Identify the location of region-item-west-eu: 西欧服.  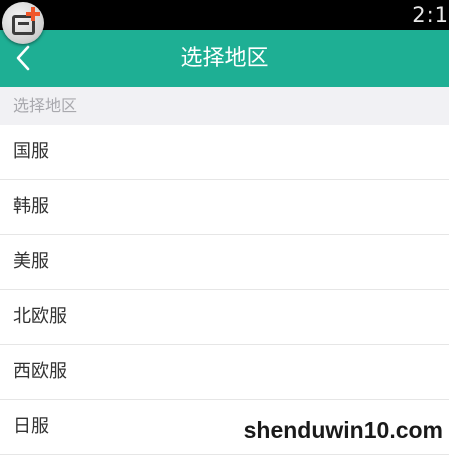
(224, 372).